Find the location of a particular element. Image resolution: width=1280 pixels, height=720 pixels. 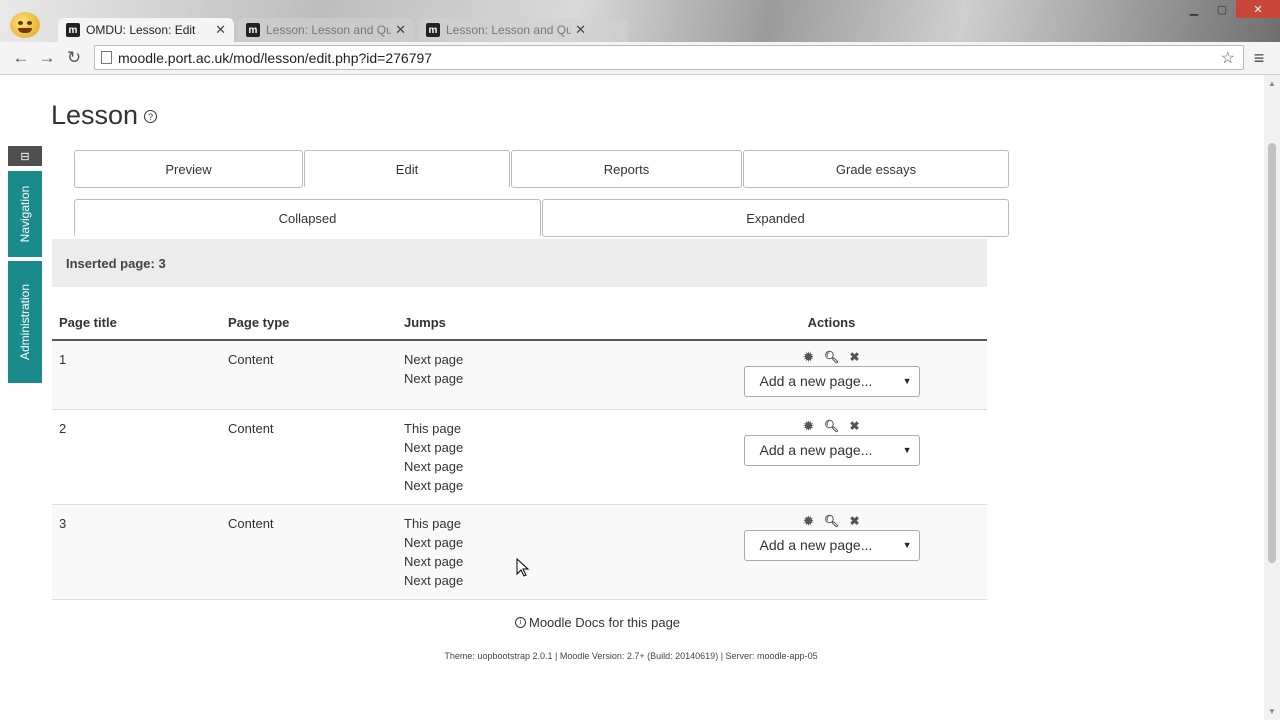

dock-navigation-tab: Navigation is located at coordinates (25, 214).